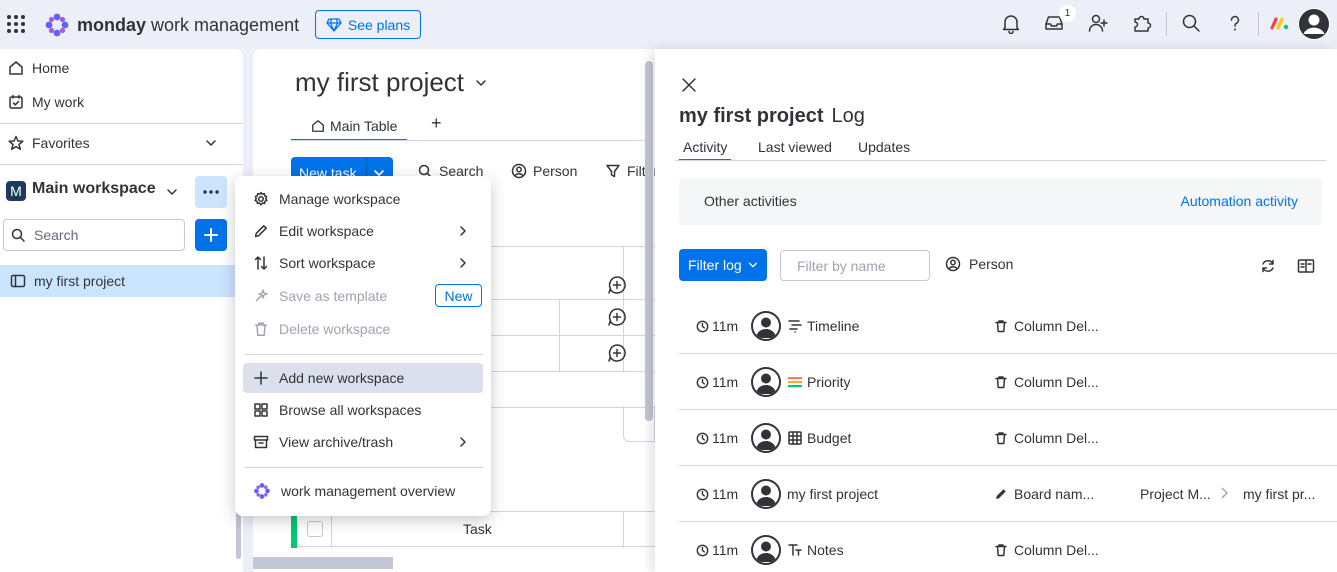  I want to click on row-checkbox, so click(315, 529).